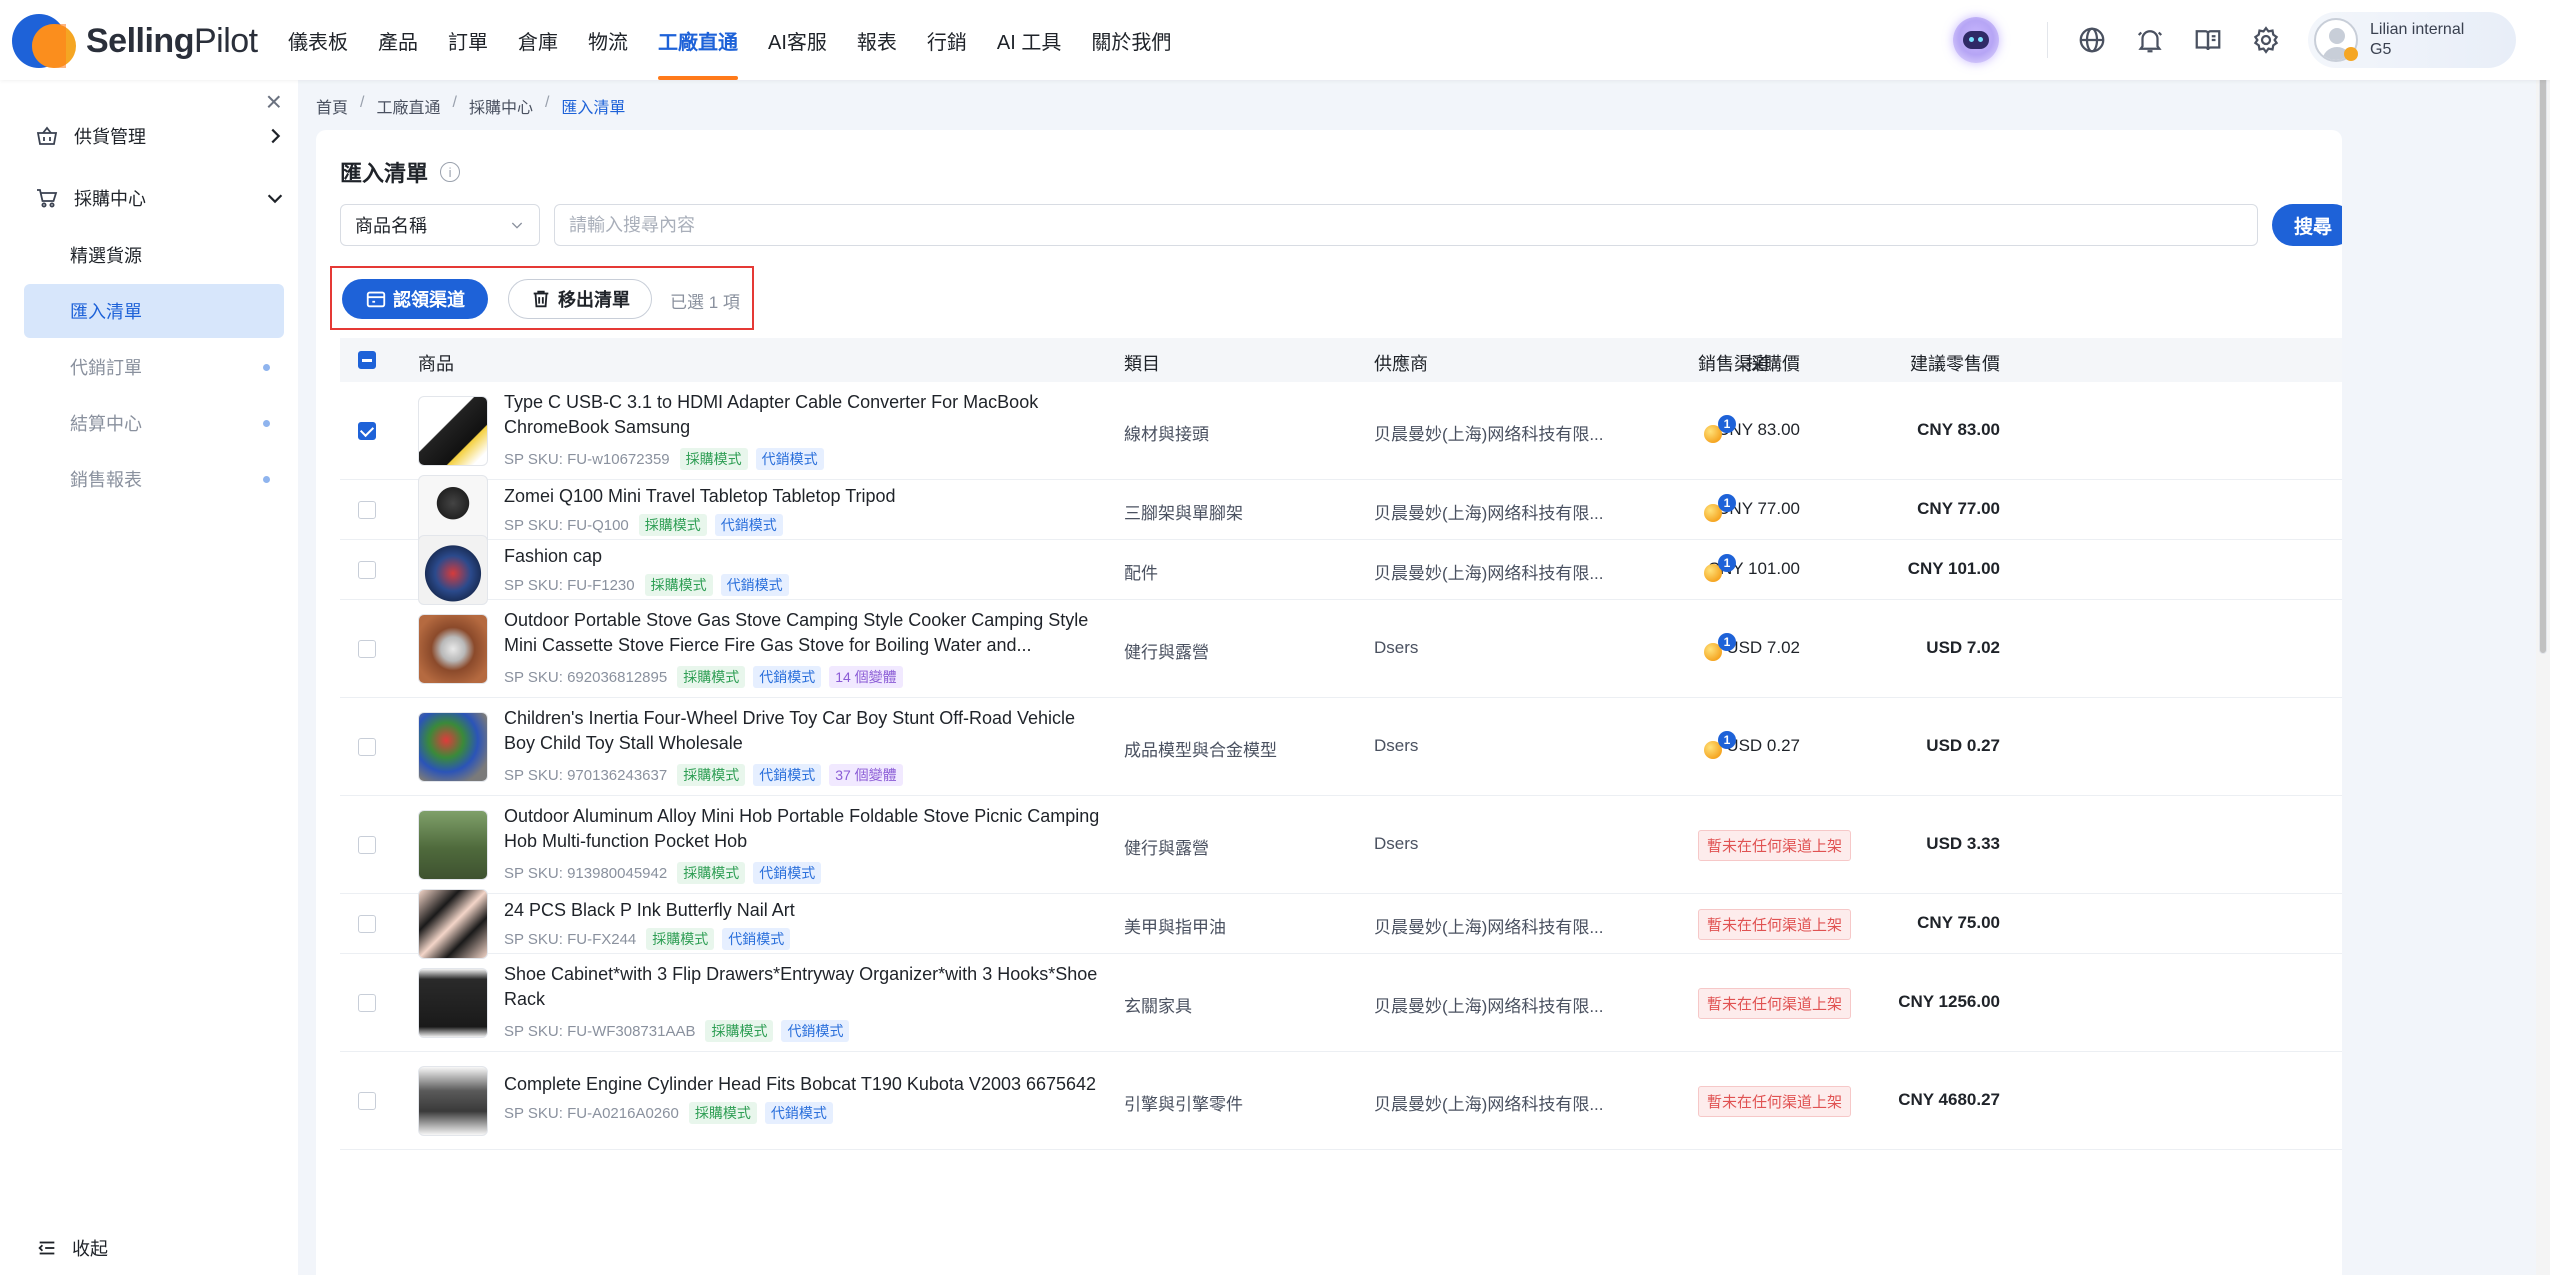 The width and height of the screenshot is (2550, 1275). Describe the element at coordinates (647, 525) in the screenshot. I see `product-meta: SP SKU: FU-Q100 採購模式 代銷模式` at that location.